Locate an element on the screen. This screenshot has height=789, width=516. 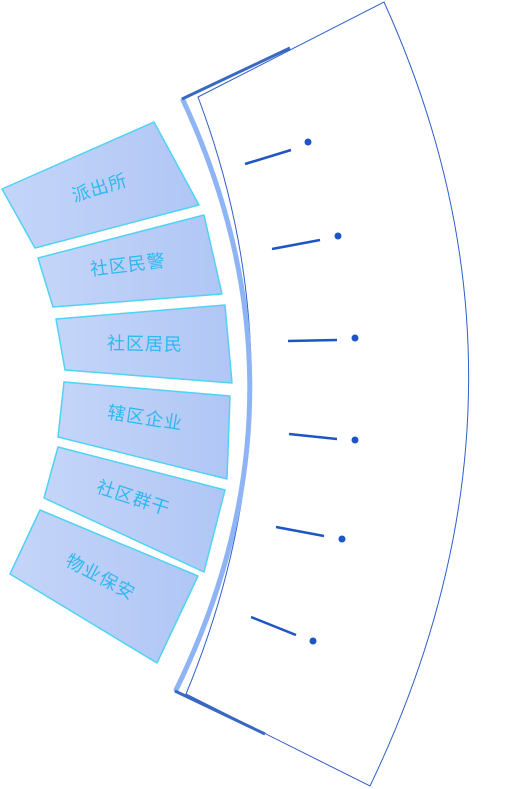
tab-label: 社区居民 is located at coordinates (145, 344).